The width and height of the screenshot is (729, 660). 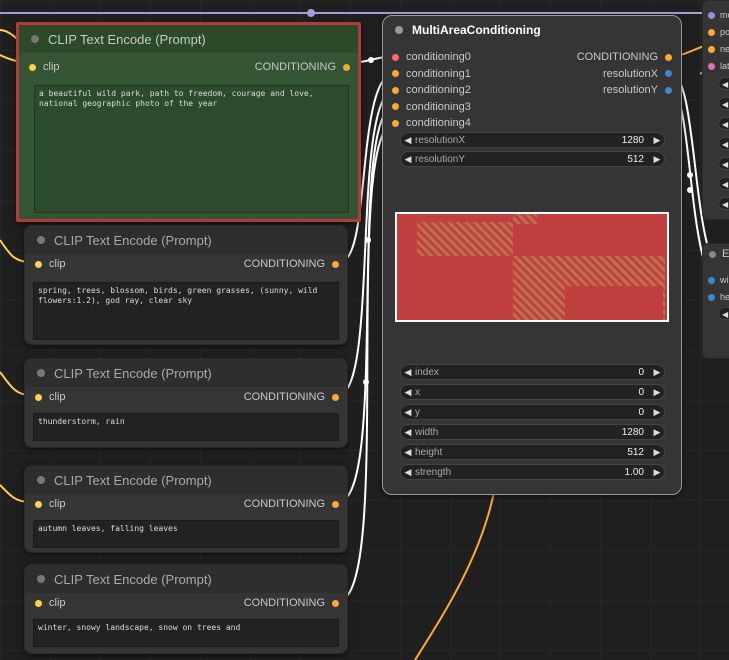 What do you see at coordinates (532, 452) in the screenshot?
I see `height-widget: ◀ height 512 ▶` at bounding box center [532, 452].